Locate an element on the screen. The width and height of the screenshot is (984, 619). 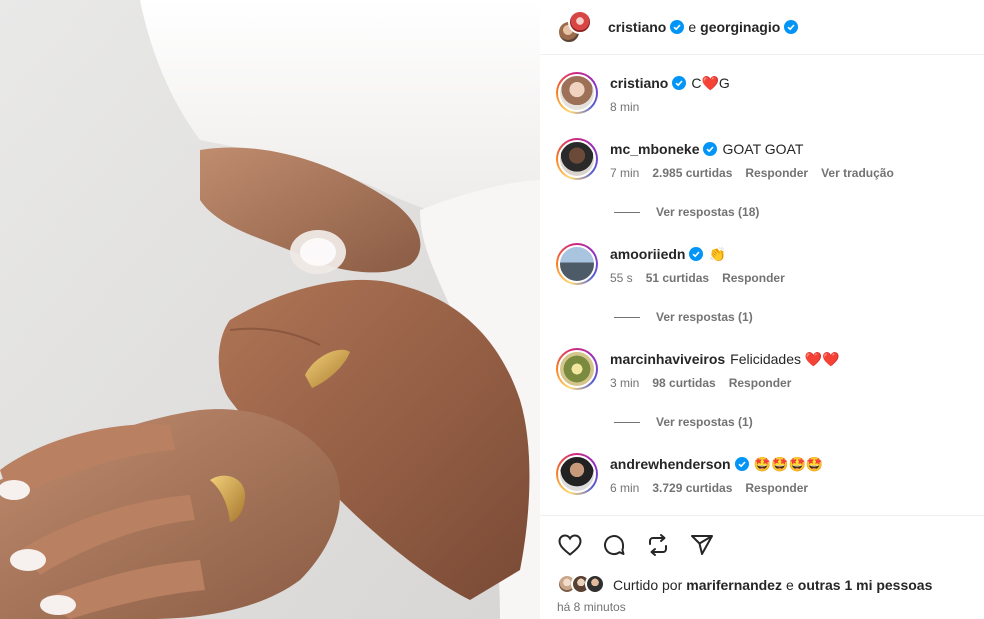
comment-likes: 98 curtidas is located at coordinates (683, 383).